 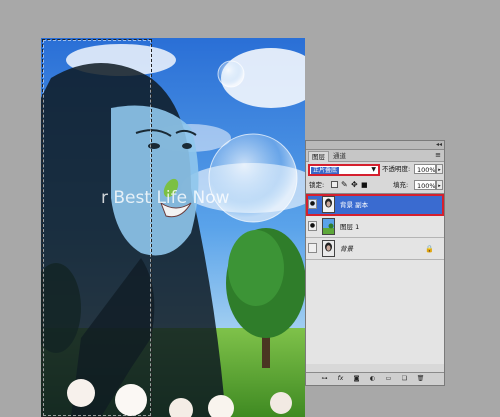 What do you see at coordinates (388, 378) in the screenshot?
I see `group-icon: ▭` at bounding box center [388, 378].